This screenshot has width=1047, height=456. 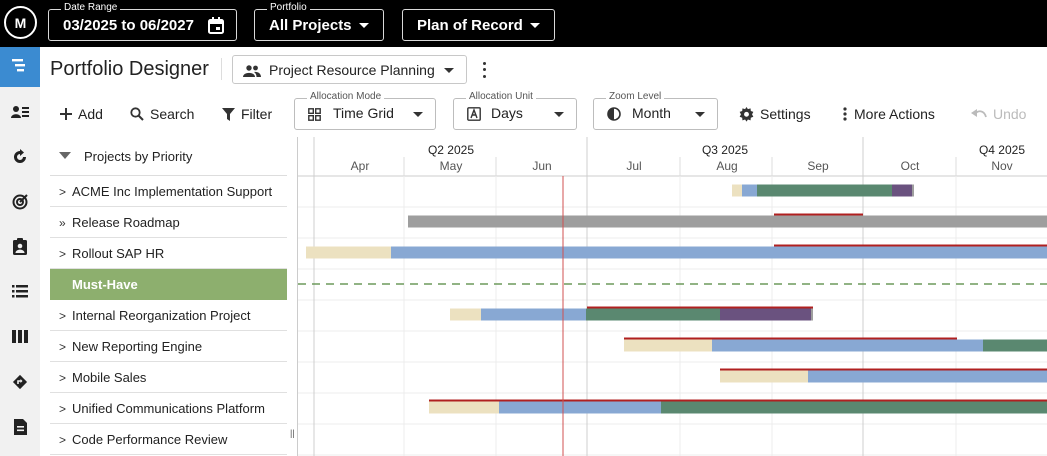 What do you see at coordinates (168, 222) in the screenshot?
I see `project-row: » Release Roadmap` at bounding box center [168, 222].